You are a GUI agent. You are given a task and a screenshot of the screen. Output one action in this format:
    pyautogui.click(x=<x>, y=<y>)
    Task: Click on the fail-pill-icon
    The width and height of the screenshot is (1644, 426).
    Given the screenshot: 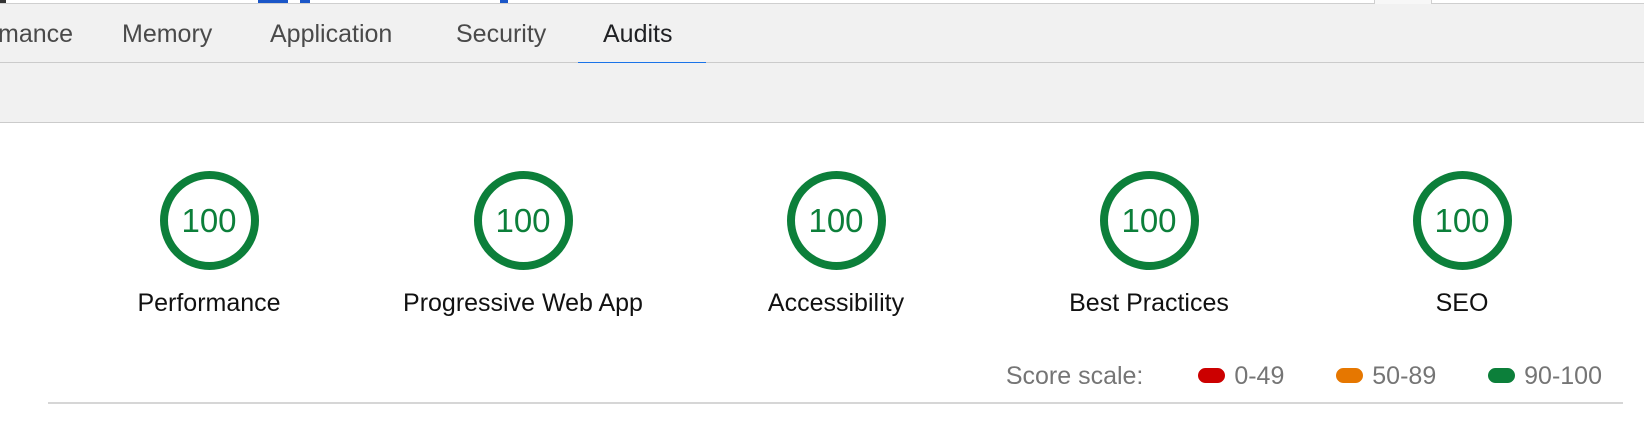 What is the action you would take?
    pyautogui.click(x=1212, y=375)
    